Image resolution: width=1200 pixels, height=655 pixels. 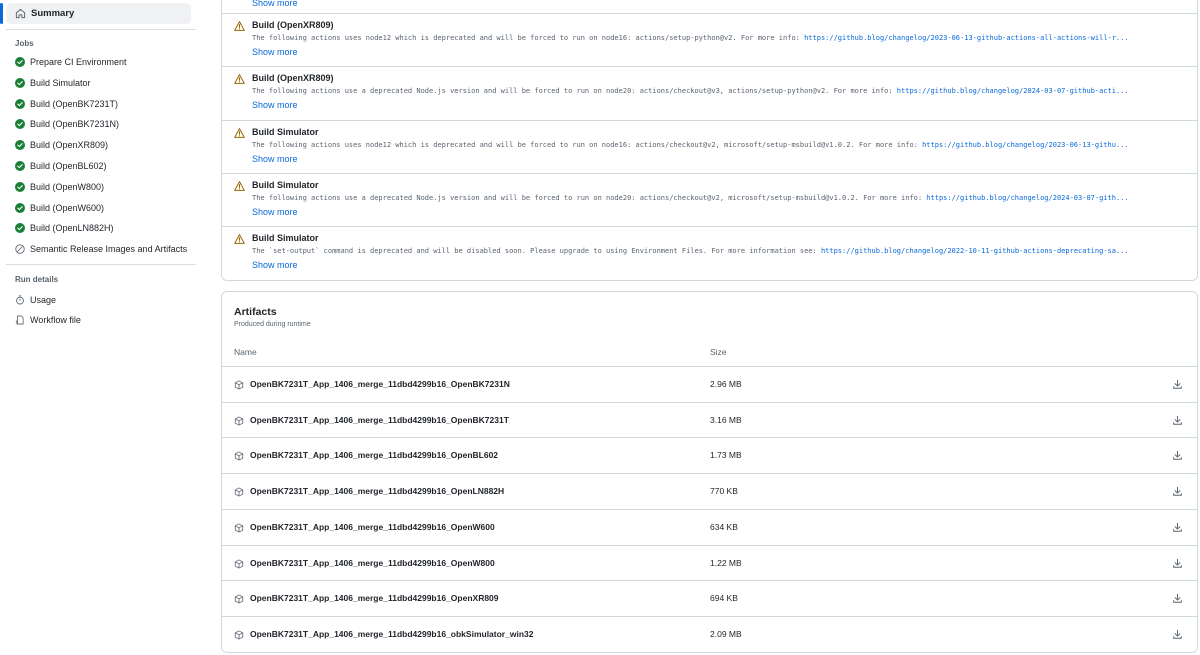 I want to click on home-icon, so click(x=20, y=13).